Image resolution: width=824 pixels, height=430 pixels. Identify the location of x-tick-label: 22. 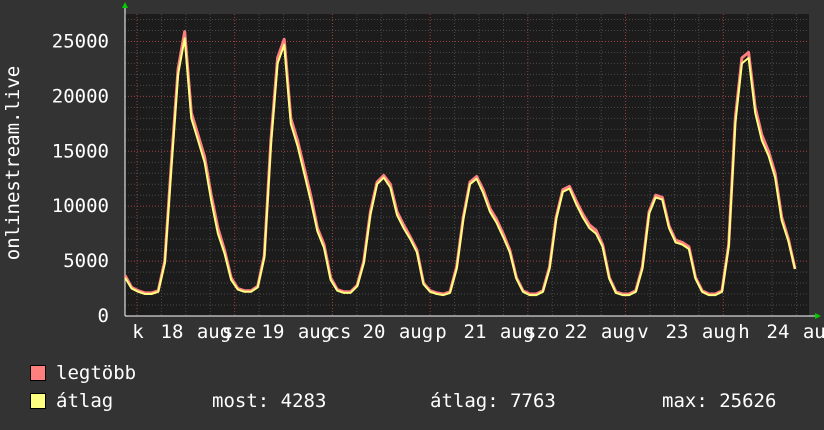
(576, 332).